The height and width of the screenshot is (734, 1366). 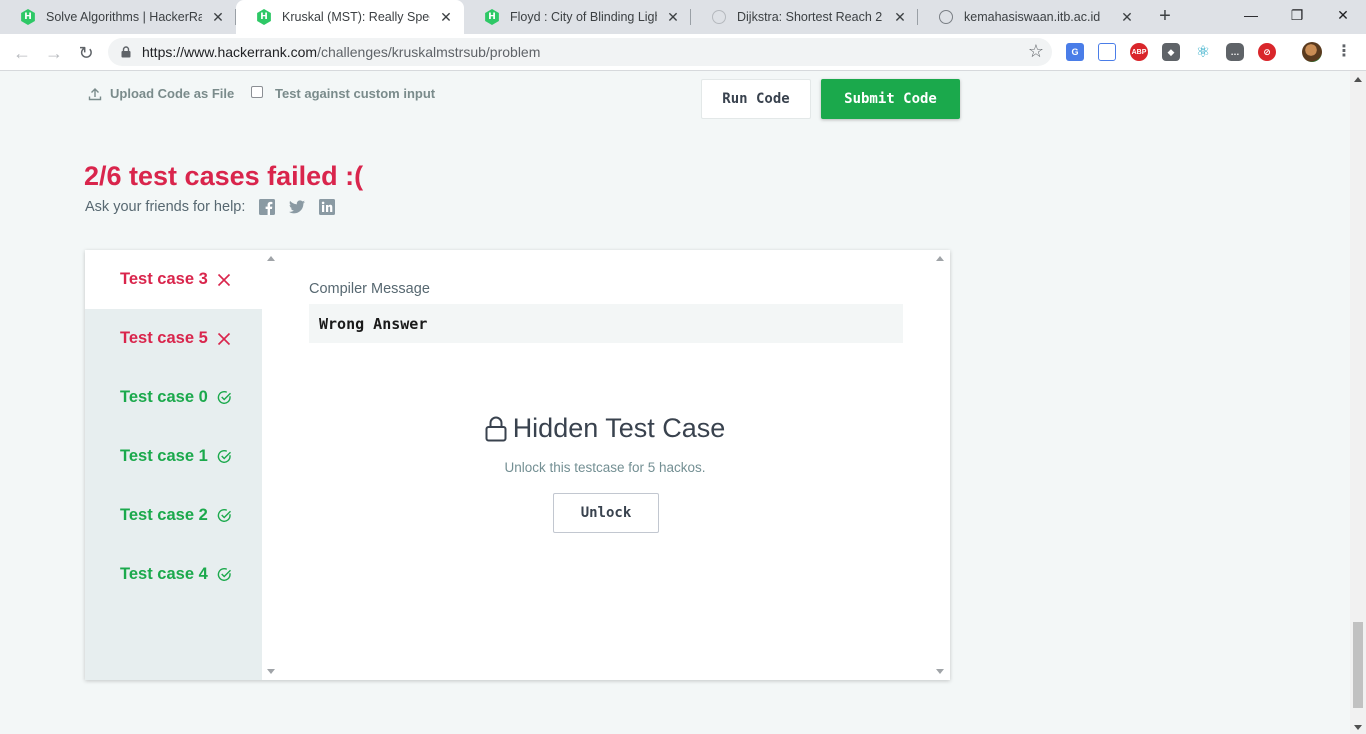 What do you see at coordinates (1107, 52) in the screenshot?
I see `docs-extension-icon` at bounding box center [1107, 52].